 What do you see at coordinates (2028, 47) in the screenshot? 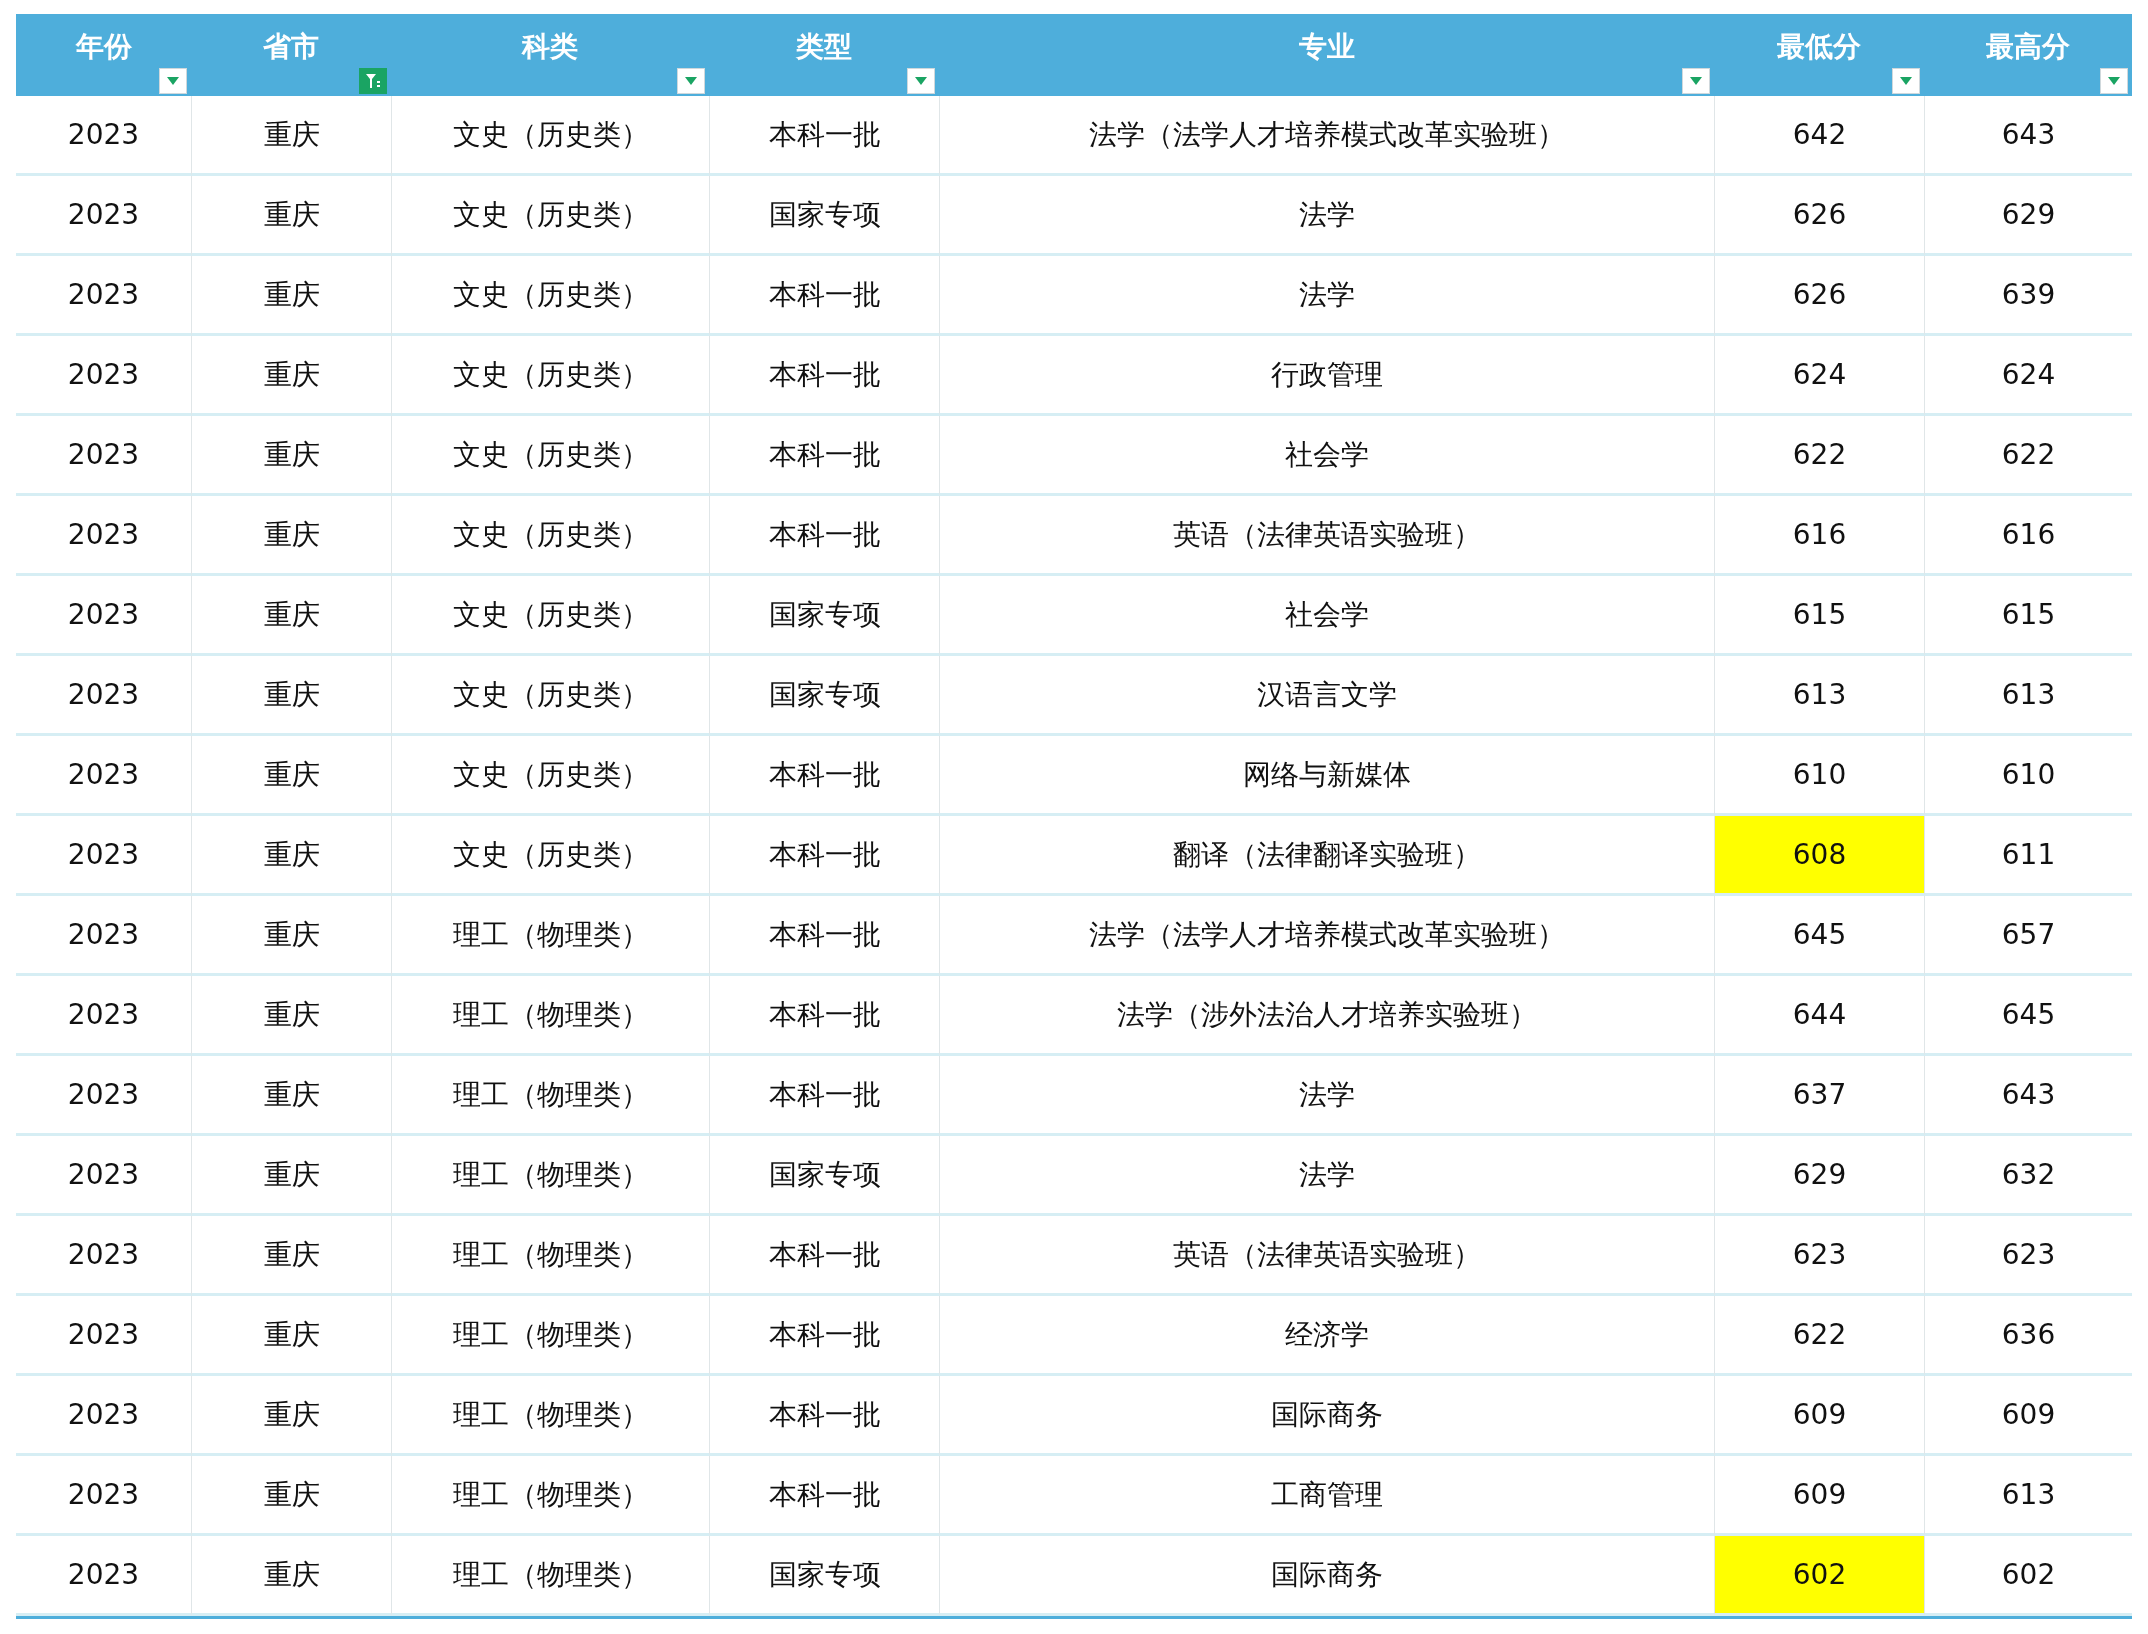
I see `column-label: 最高分` at bounding box center [2028, 47].